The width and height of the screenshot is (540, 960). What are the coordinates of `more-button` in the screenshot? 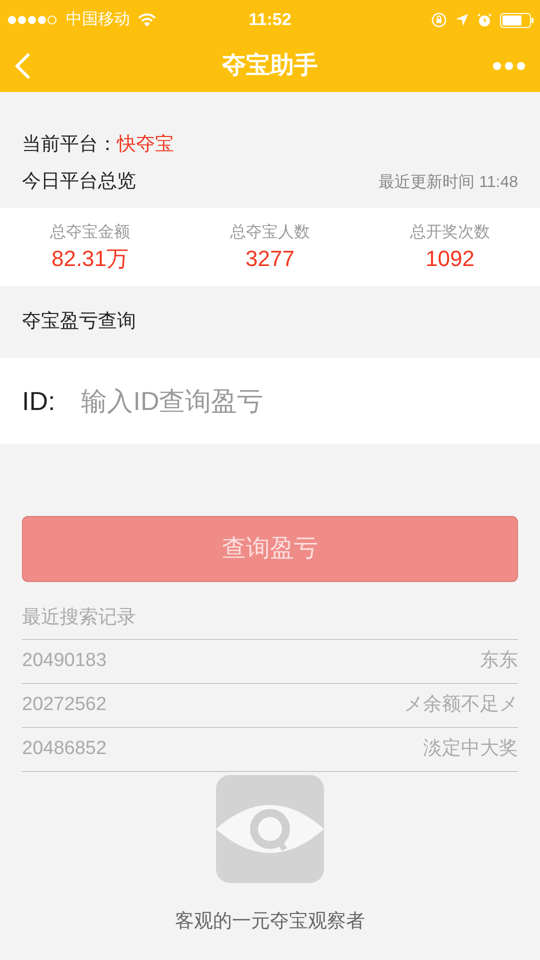 It's located at (509, 66).